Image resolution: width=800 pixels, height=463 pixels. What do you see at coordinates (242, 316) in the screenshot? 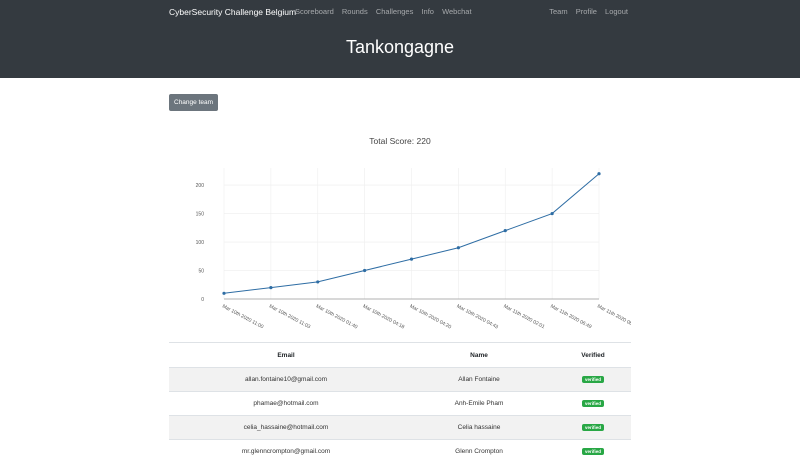
I see `x-tick-label: Mar 10th 2020 11:00` at bounding box center [242, 316].